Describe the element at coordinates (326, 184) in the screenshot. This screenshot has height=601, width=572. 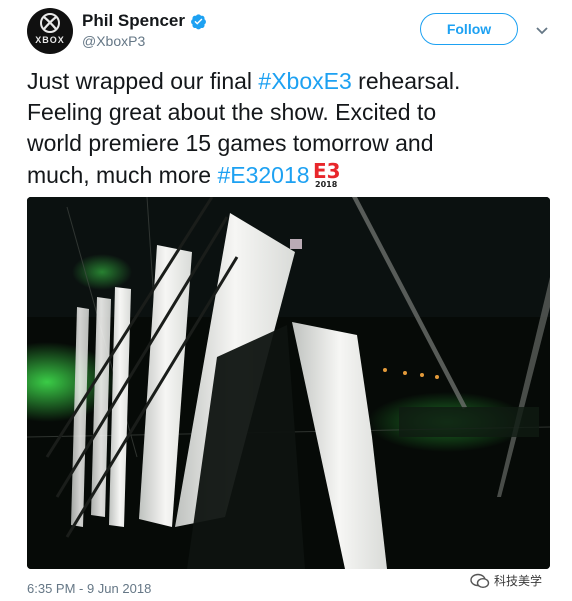
I see `e3-logo-year: 2018` at that location.